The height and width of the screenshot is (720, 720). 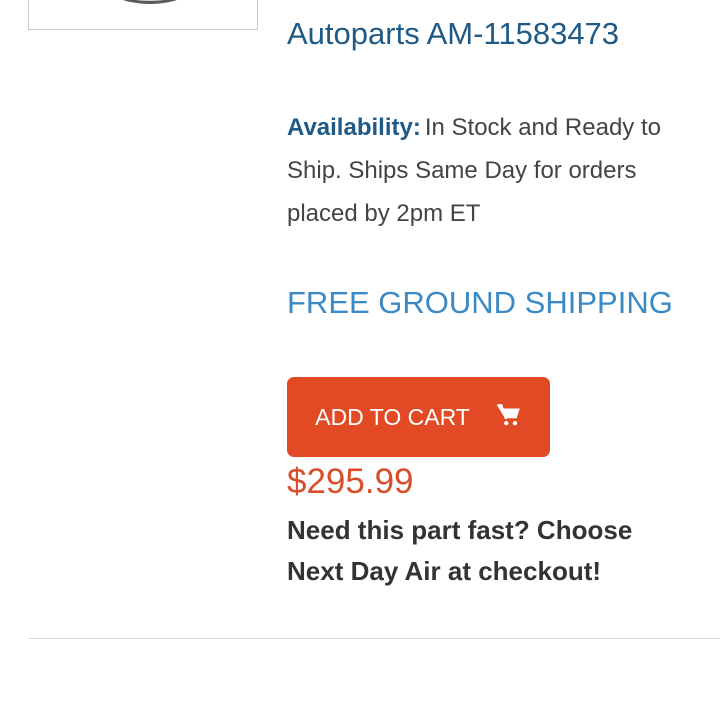 What do you see at coordinates (354, 127) in the screenshot?
I see `availability-label: Availability:` at bounding box center [354, 127].